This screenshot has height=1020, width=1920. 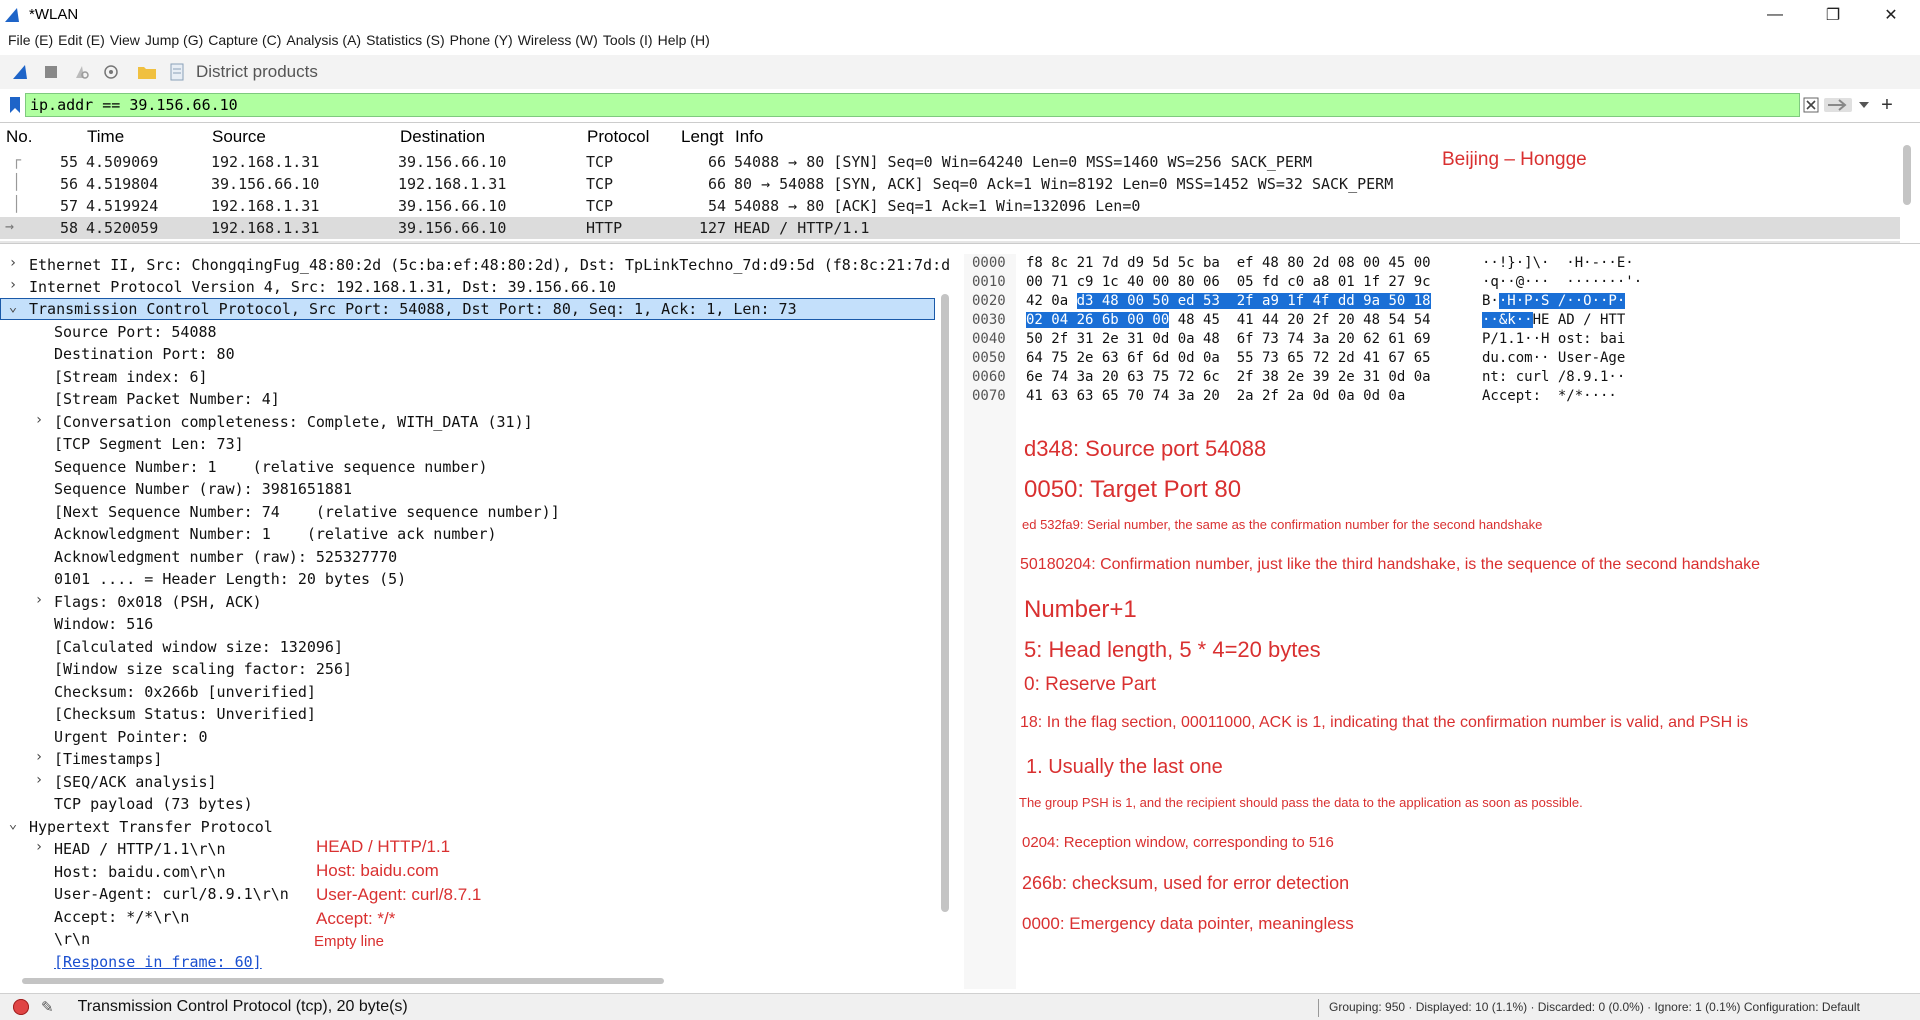 What do you see at coordinates (405, 40) in the screenshot?
I see `menu-statistics: Statistics (S)` at bounding box center [405, 40].